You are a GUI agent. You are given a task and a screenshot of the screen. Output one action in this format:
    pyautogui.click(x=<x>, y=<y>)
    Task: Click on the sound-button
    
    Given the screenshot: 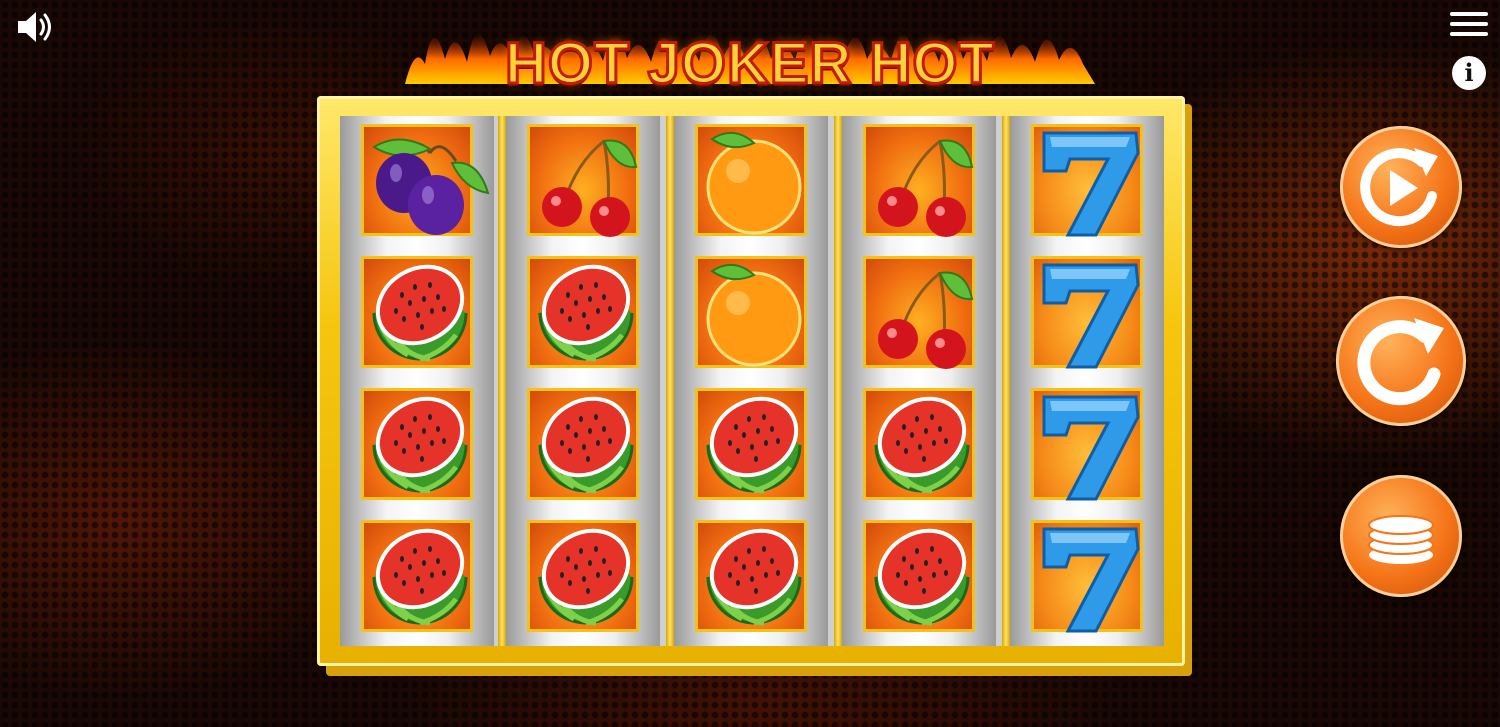 What is the action you would take?
    pyautogui.click(x=35, y=27)
    